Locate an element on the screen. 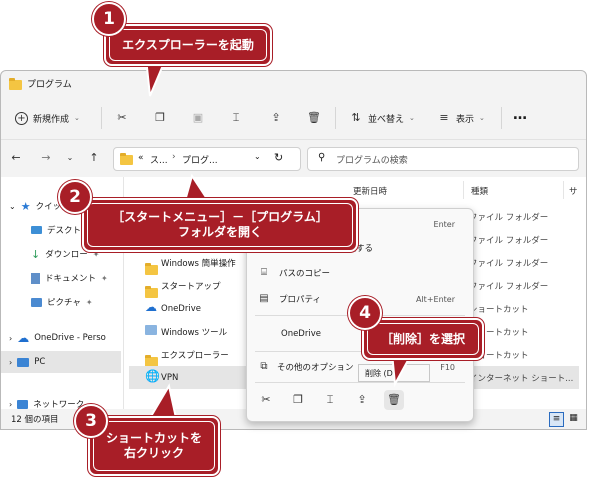  callout-2: ［スタートメニュー］－［プログラム］ フォルダを開く is located at coordinates (220, 225).